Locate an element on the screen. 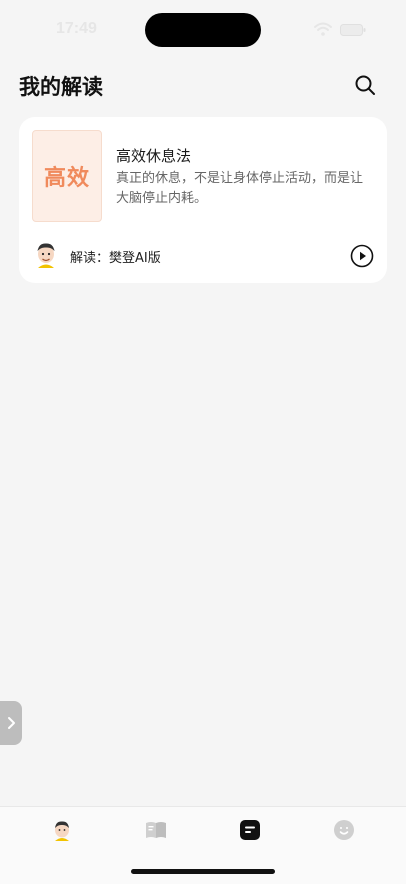 The image size is (406, 884). header: 我的解读 is located at coordinates (203, 86).